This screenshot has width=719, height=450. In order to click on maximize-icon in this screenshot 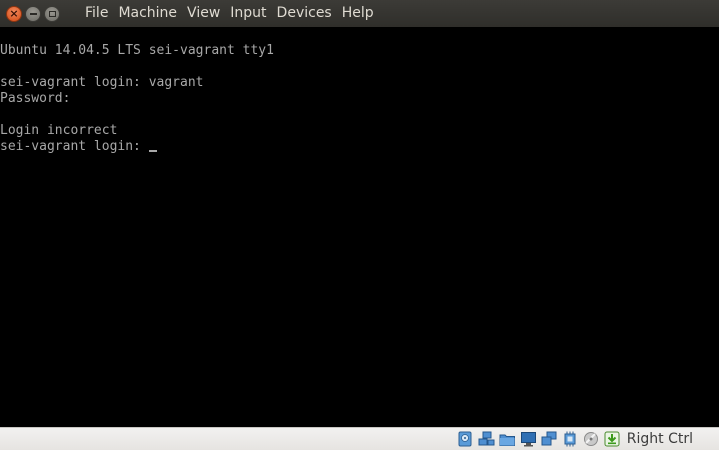, I will do `click(52, 13)`.